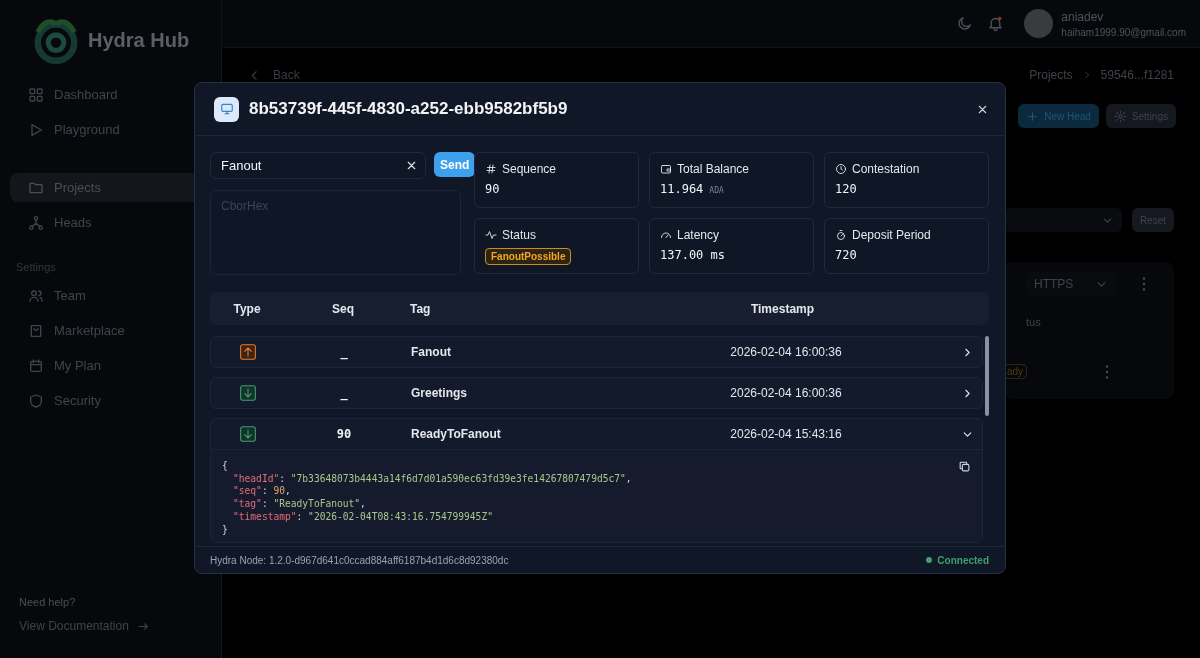 The image size is (1200, 658). I want to click on connection-status: Connected, so click(963, 560).